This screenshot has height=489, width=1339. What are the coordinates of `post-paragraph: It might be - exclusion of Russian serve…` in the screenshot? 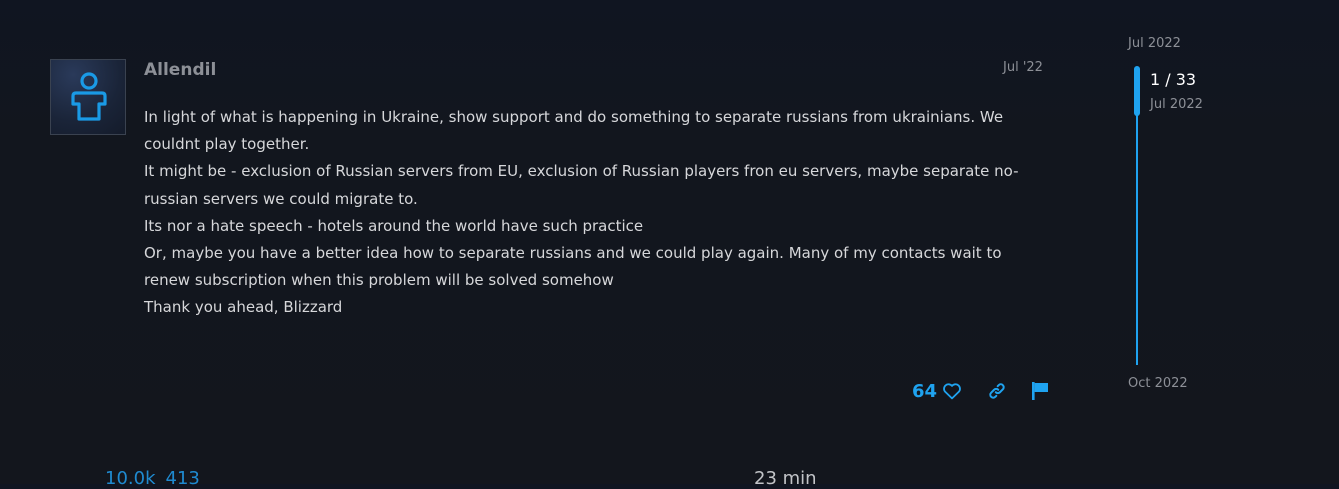 It's located at (581, 185).